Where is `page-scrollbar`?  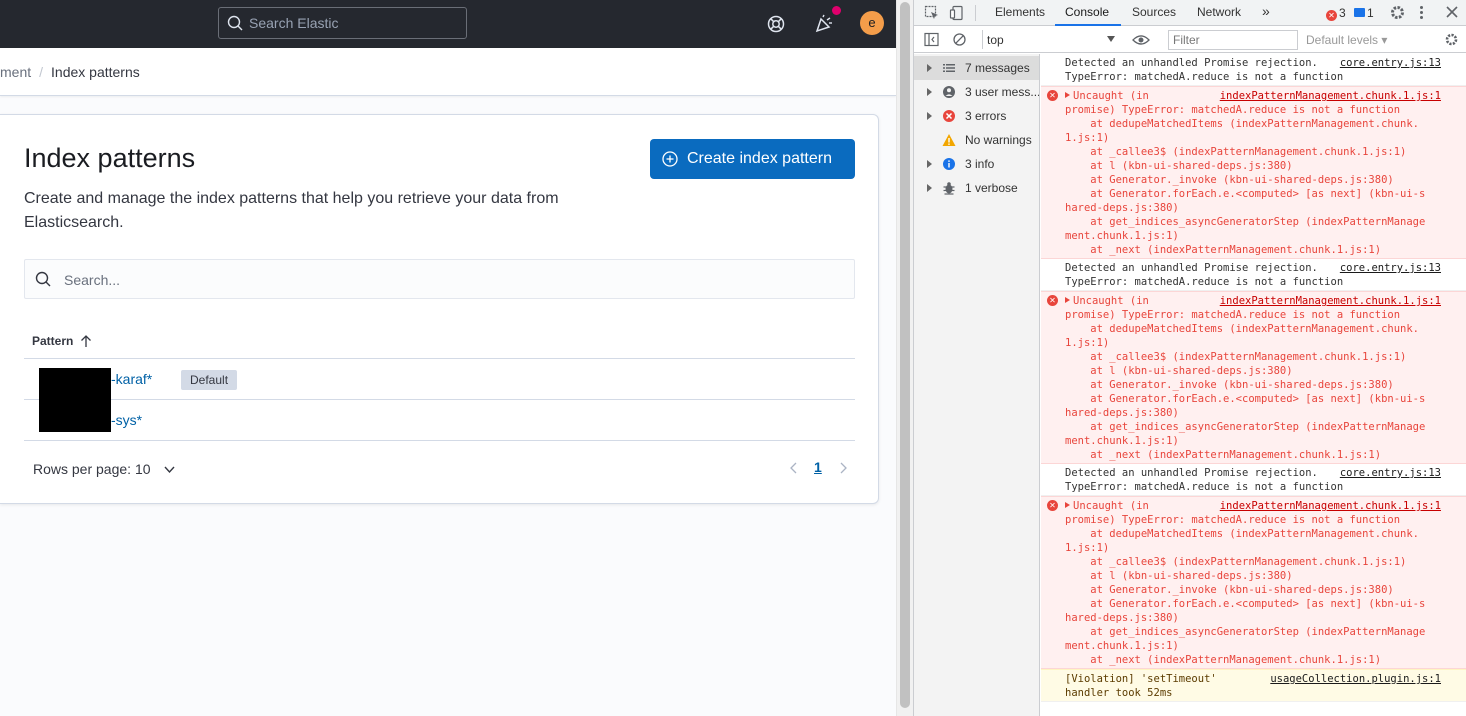
page-scrollbar is located at coordinates (904, 358).